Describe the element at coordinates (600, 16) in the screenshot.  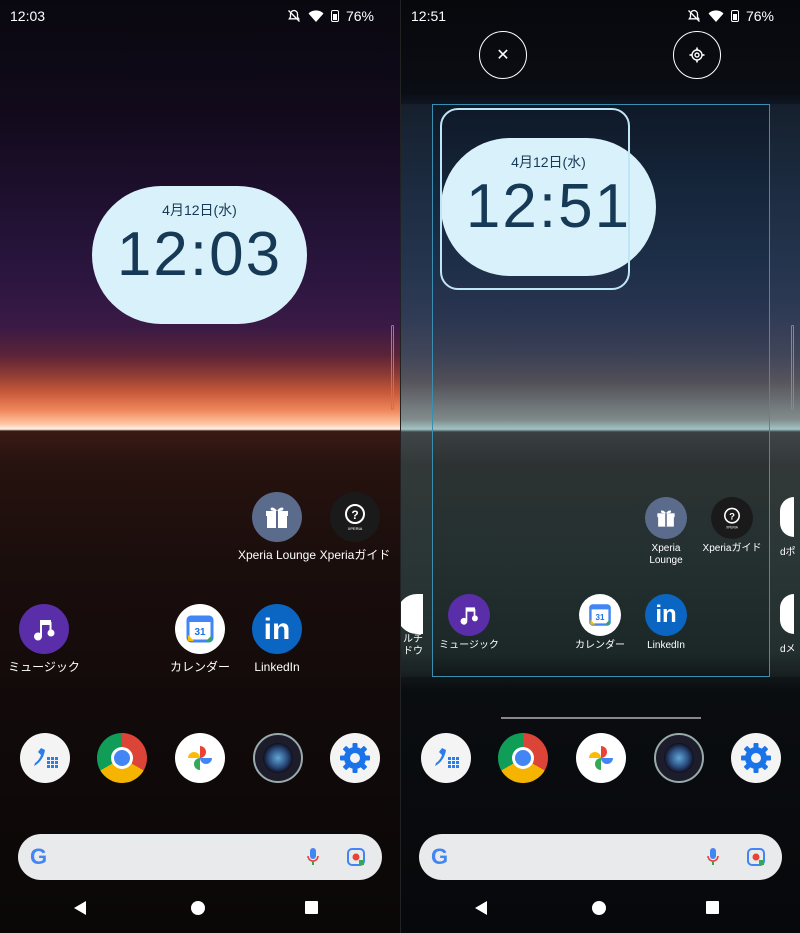
I see `status-bar: 12:51 76%` at that location.